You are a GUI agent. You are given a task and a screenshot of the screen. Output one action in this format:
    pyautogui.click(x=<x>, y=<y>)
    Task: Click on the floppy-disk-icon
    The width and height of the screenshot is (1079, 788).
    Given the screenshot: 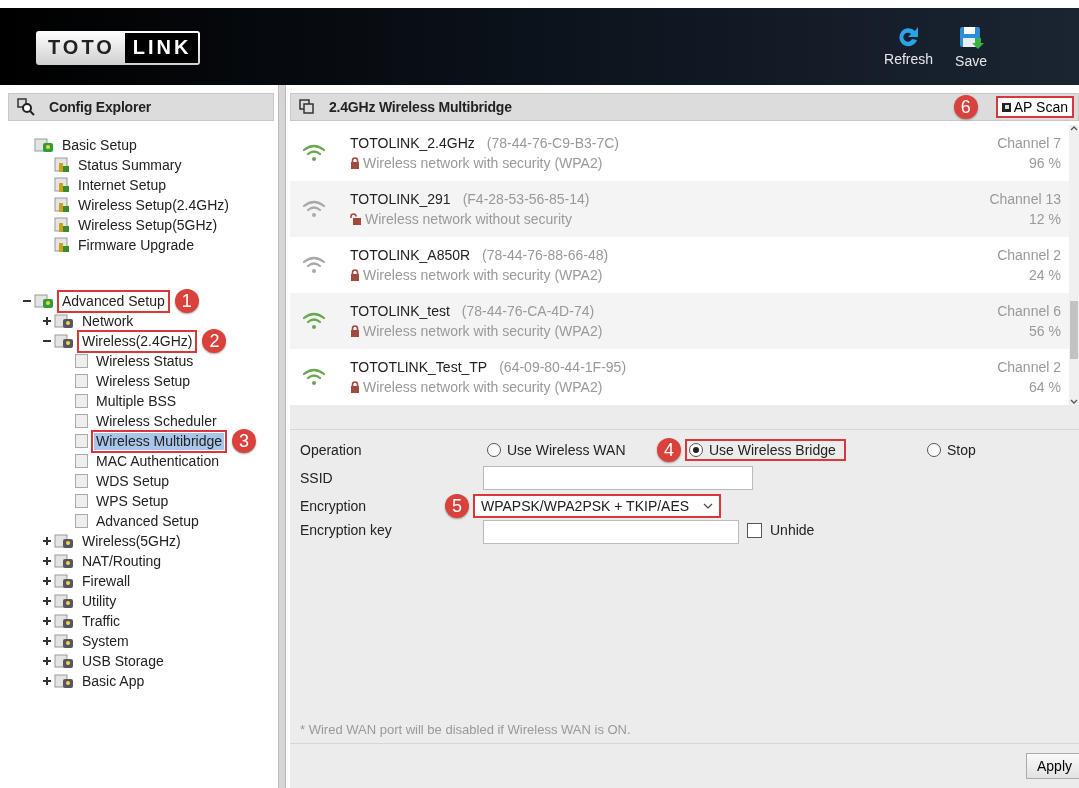 What is the action you would take?
    pyautogui.click(x=971, y=37)
    